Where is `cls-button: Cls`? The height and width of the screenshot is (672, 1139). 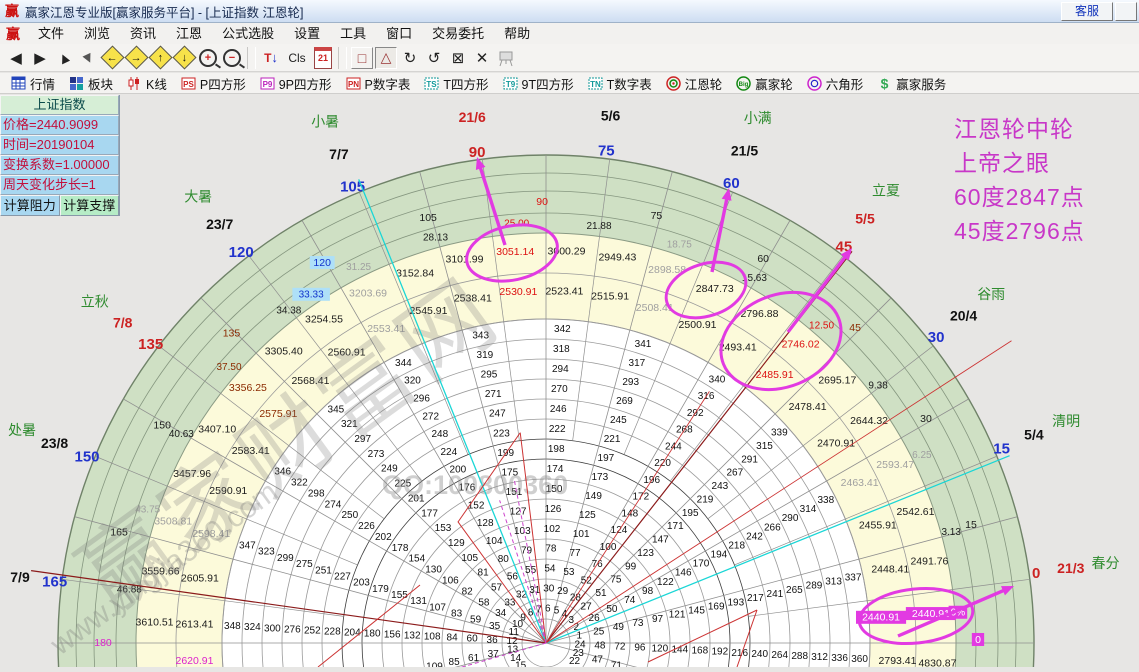
cls-button: Cls is located at coordinates (297, 58).